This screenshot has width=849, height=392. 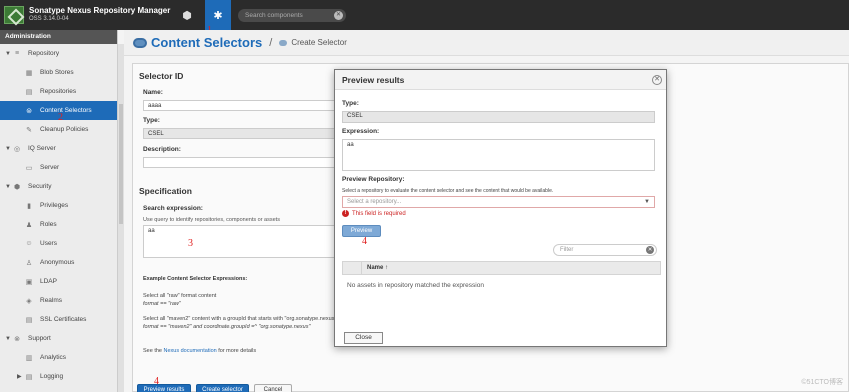 What do you see at coordinates (17, 149) in the screenshot?
I see `iq-server-icon: ◎` at bounding box center [17, 149].